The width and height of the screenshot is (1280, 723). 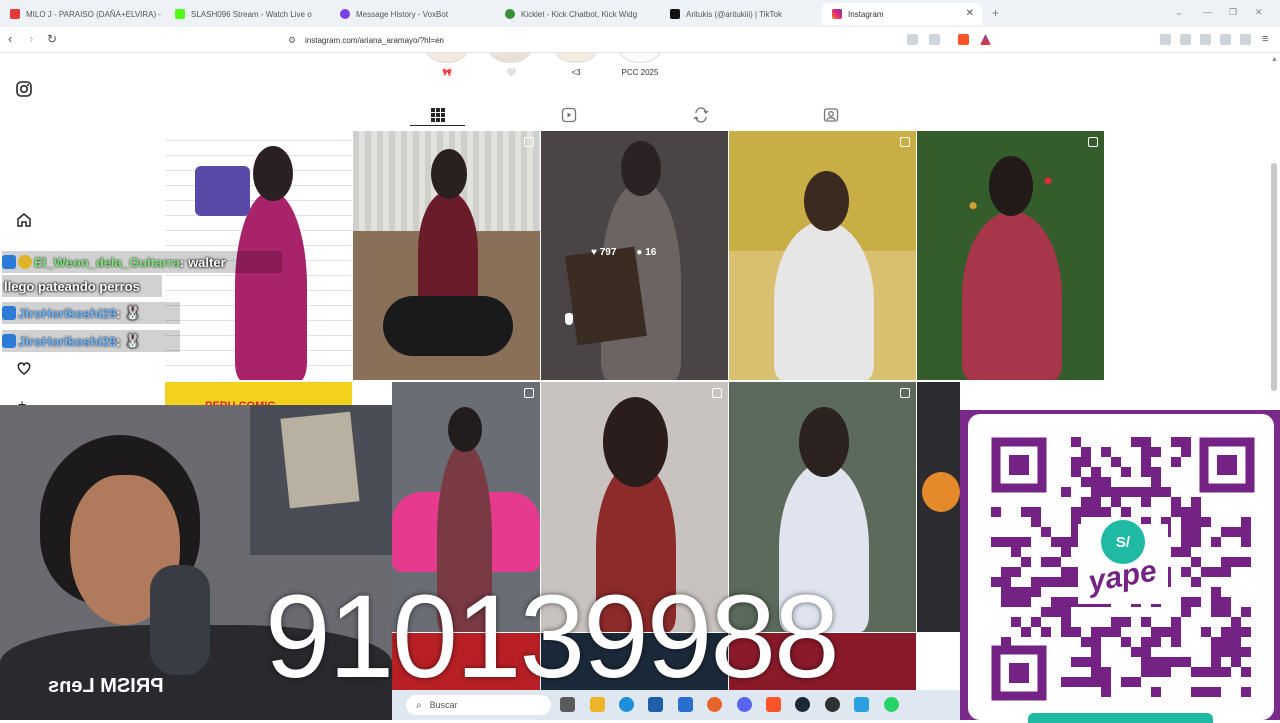 I want to click on subscriber-badge-icon, so click(x=25, y=262).